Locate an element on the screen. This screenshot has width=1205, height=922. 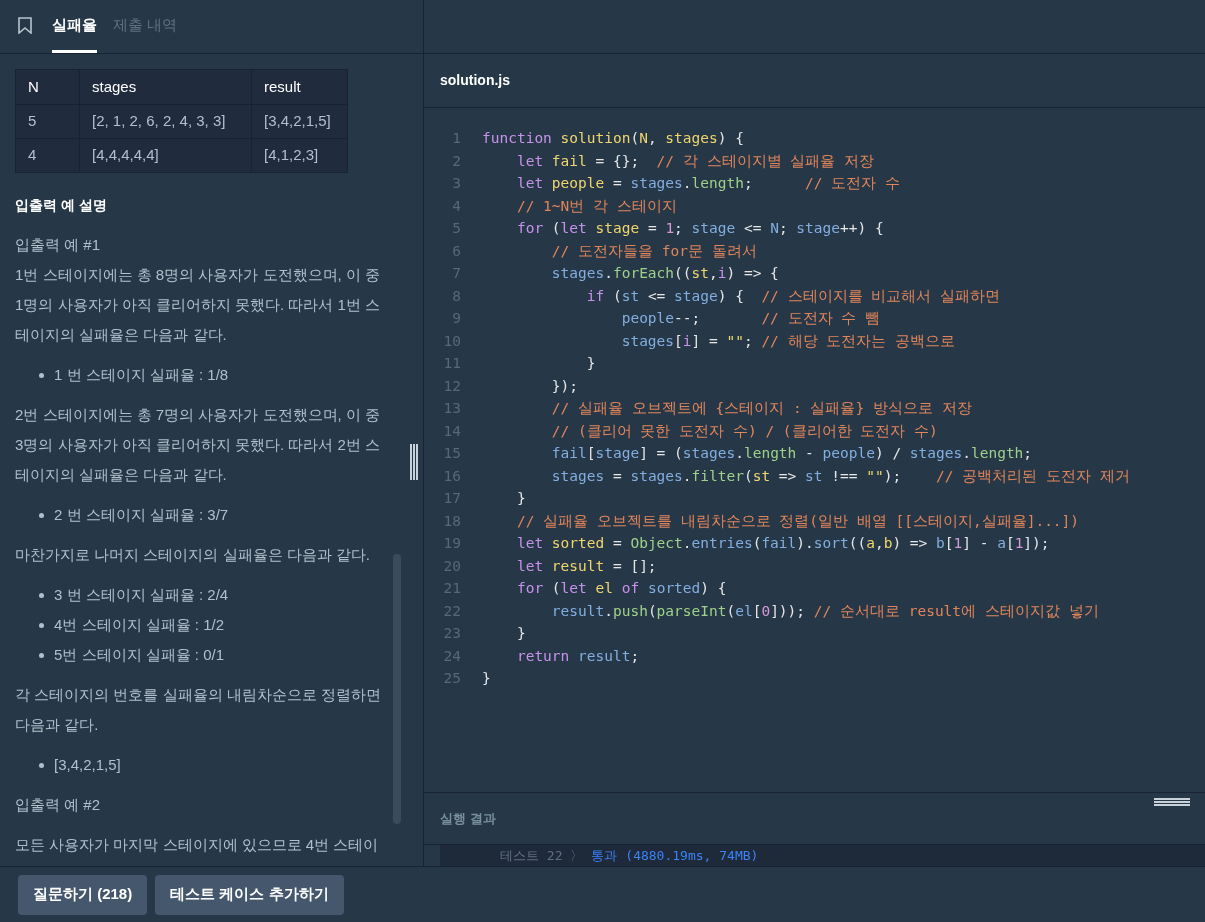
code-line: for (let el of sorted) { is located at coordinates (621, 589).